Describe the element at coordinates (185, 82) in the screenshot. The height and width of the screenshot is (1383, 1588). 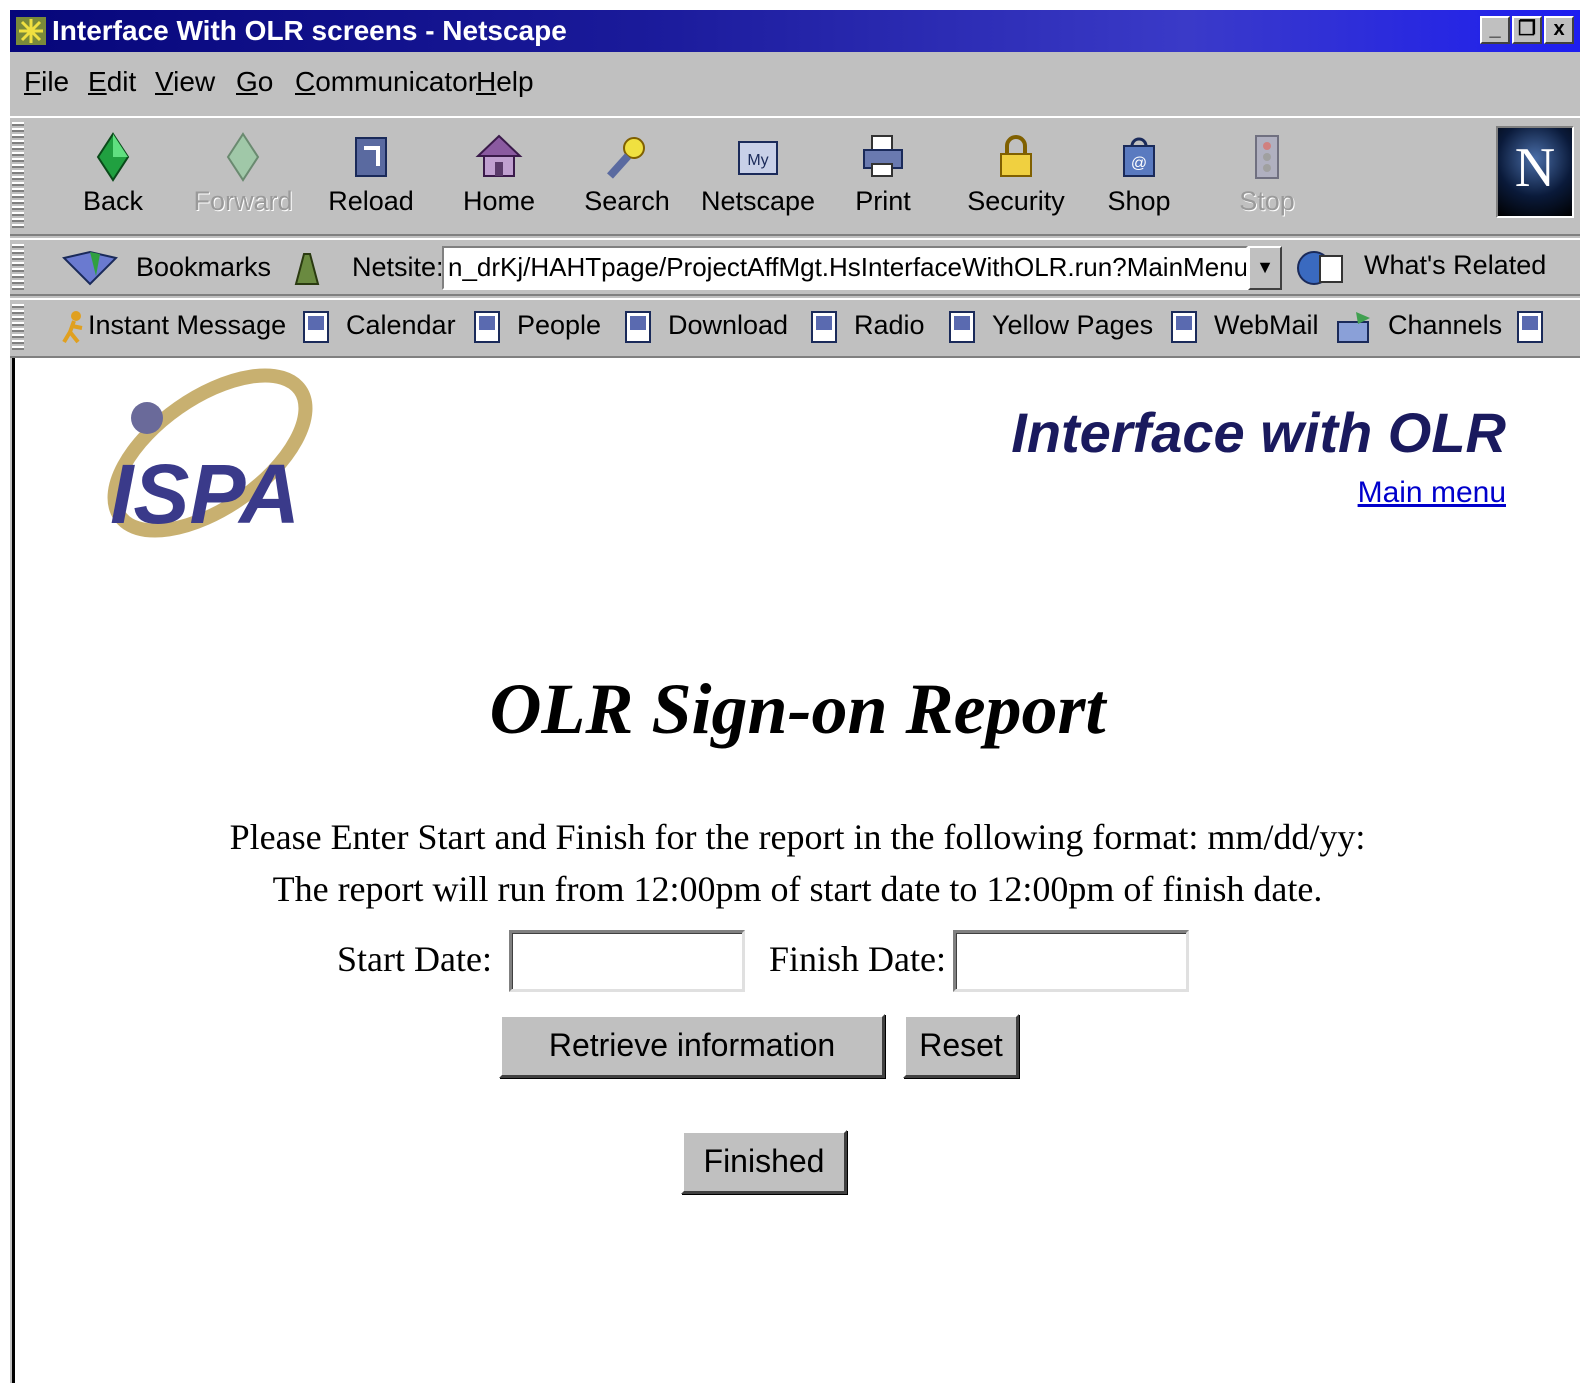
I see `menu-view: View` at that location.